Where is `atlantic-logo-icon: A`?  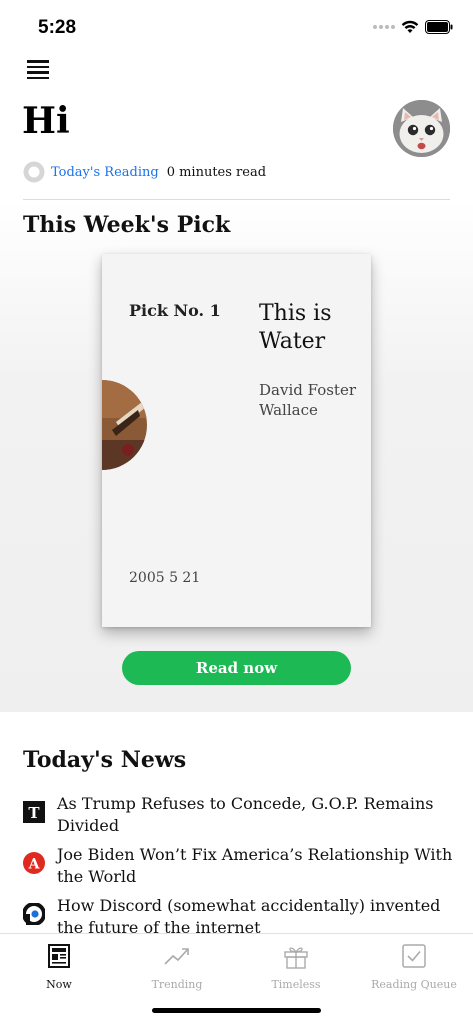
atlantic-logo-icon: A is located at coordinates (34, 863).